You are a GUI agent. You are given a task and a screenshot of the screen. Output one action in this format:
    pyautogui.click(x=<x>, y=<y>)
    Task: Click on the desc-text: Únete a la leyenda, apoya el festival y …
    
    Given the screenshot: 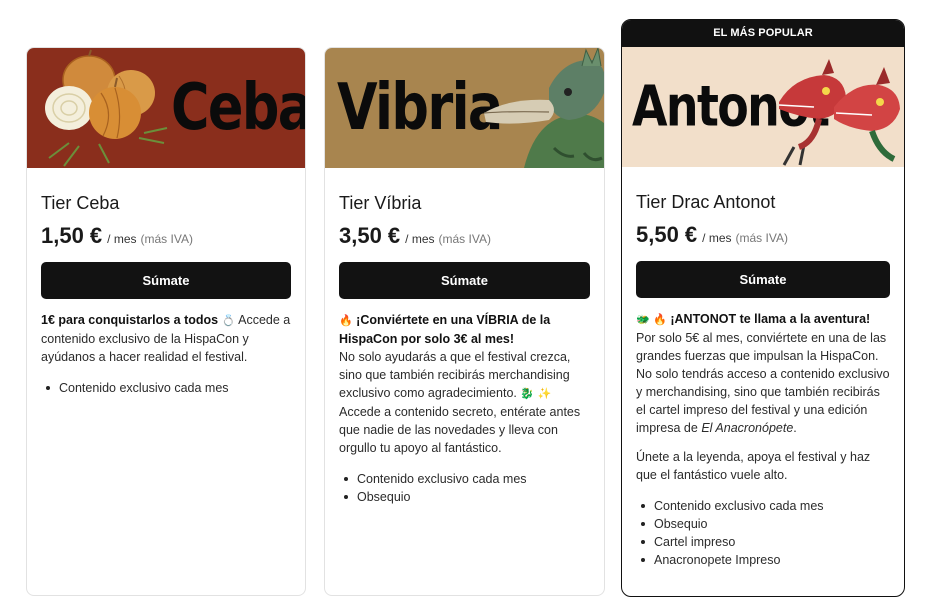 What is the action you would take?
    pyautogui.click(x=753, y=466)
    